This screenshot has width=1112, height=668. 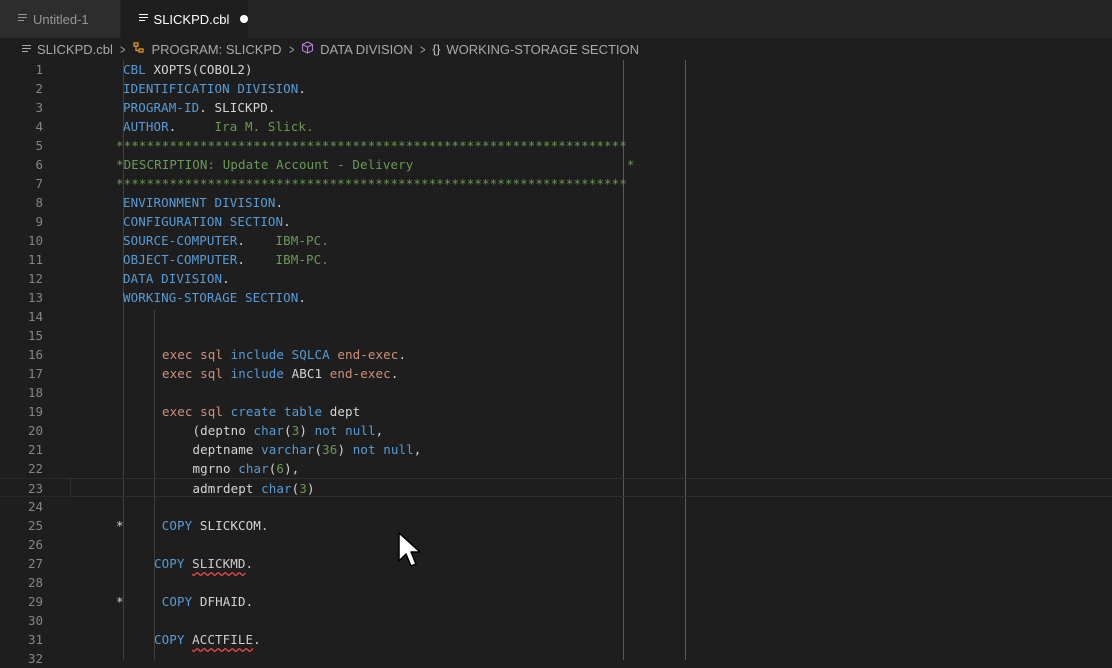 I want to click on code-token: WORKING-STORAGE SECTION, so click(x=211, y=297).